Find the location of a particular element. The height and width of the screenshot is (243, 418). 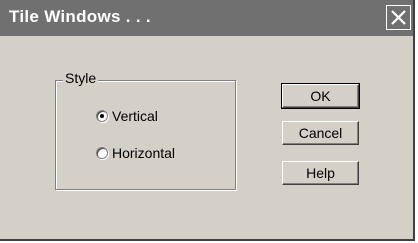

radio-vertical: Vertical is located at coordinates (127, 116).